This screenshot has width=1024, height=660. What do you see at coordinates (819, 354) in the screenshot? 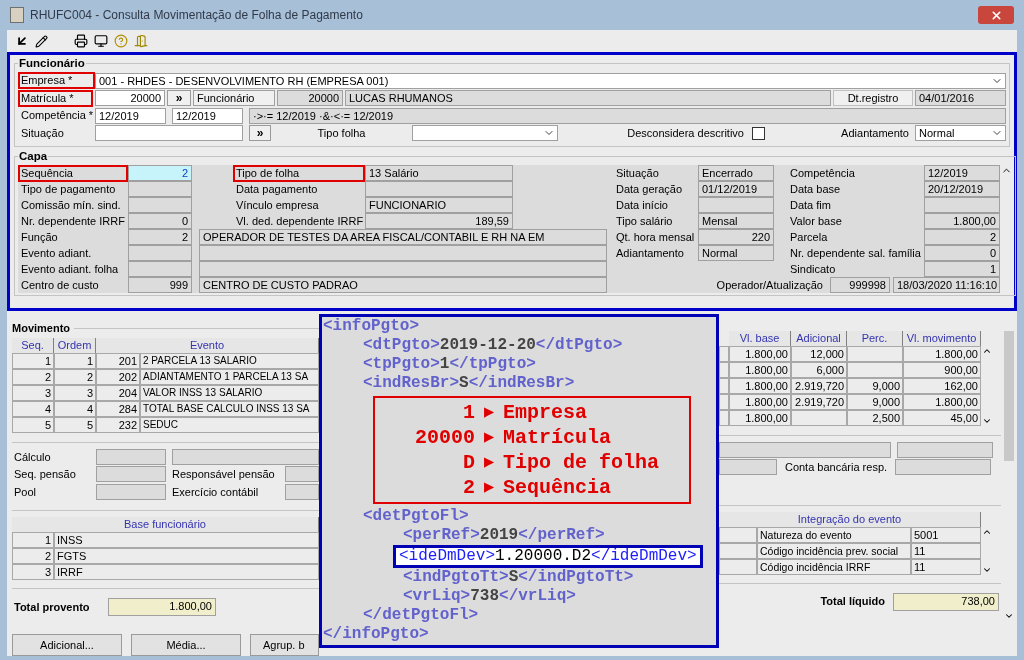
I see `table-cell: 12,000` at bounding box center [819, 354].